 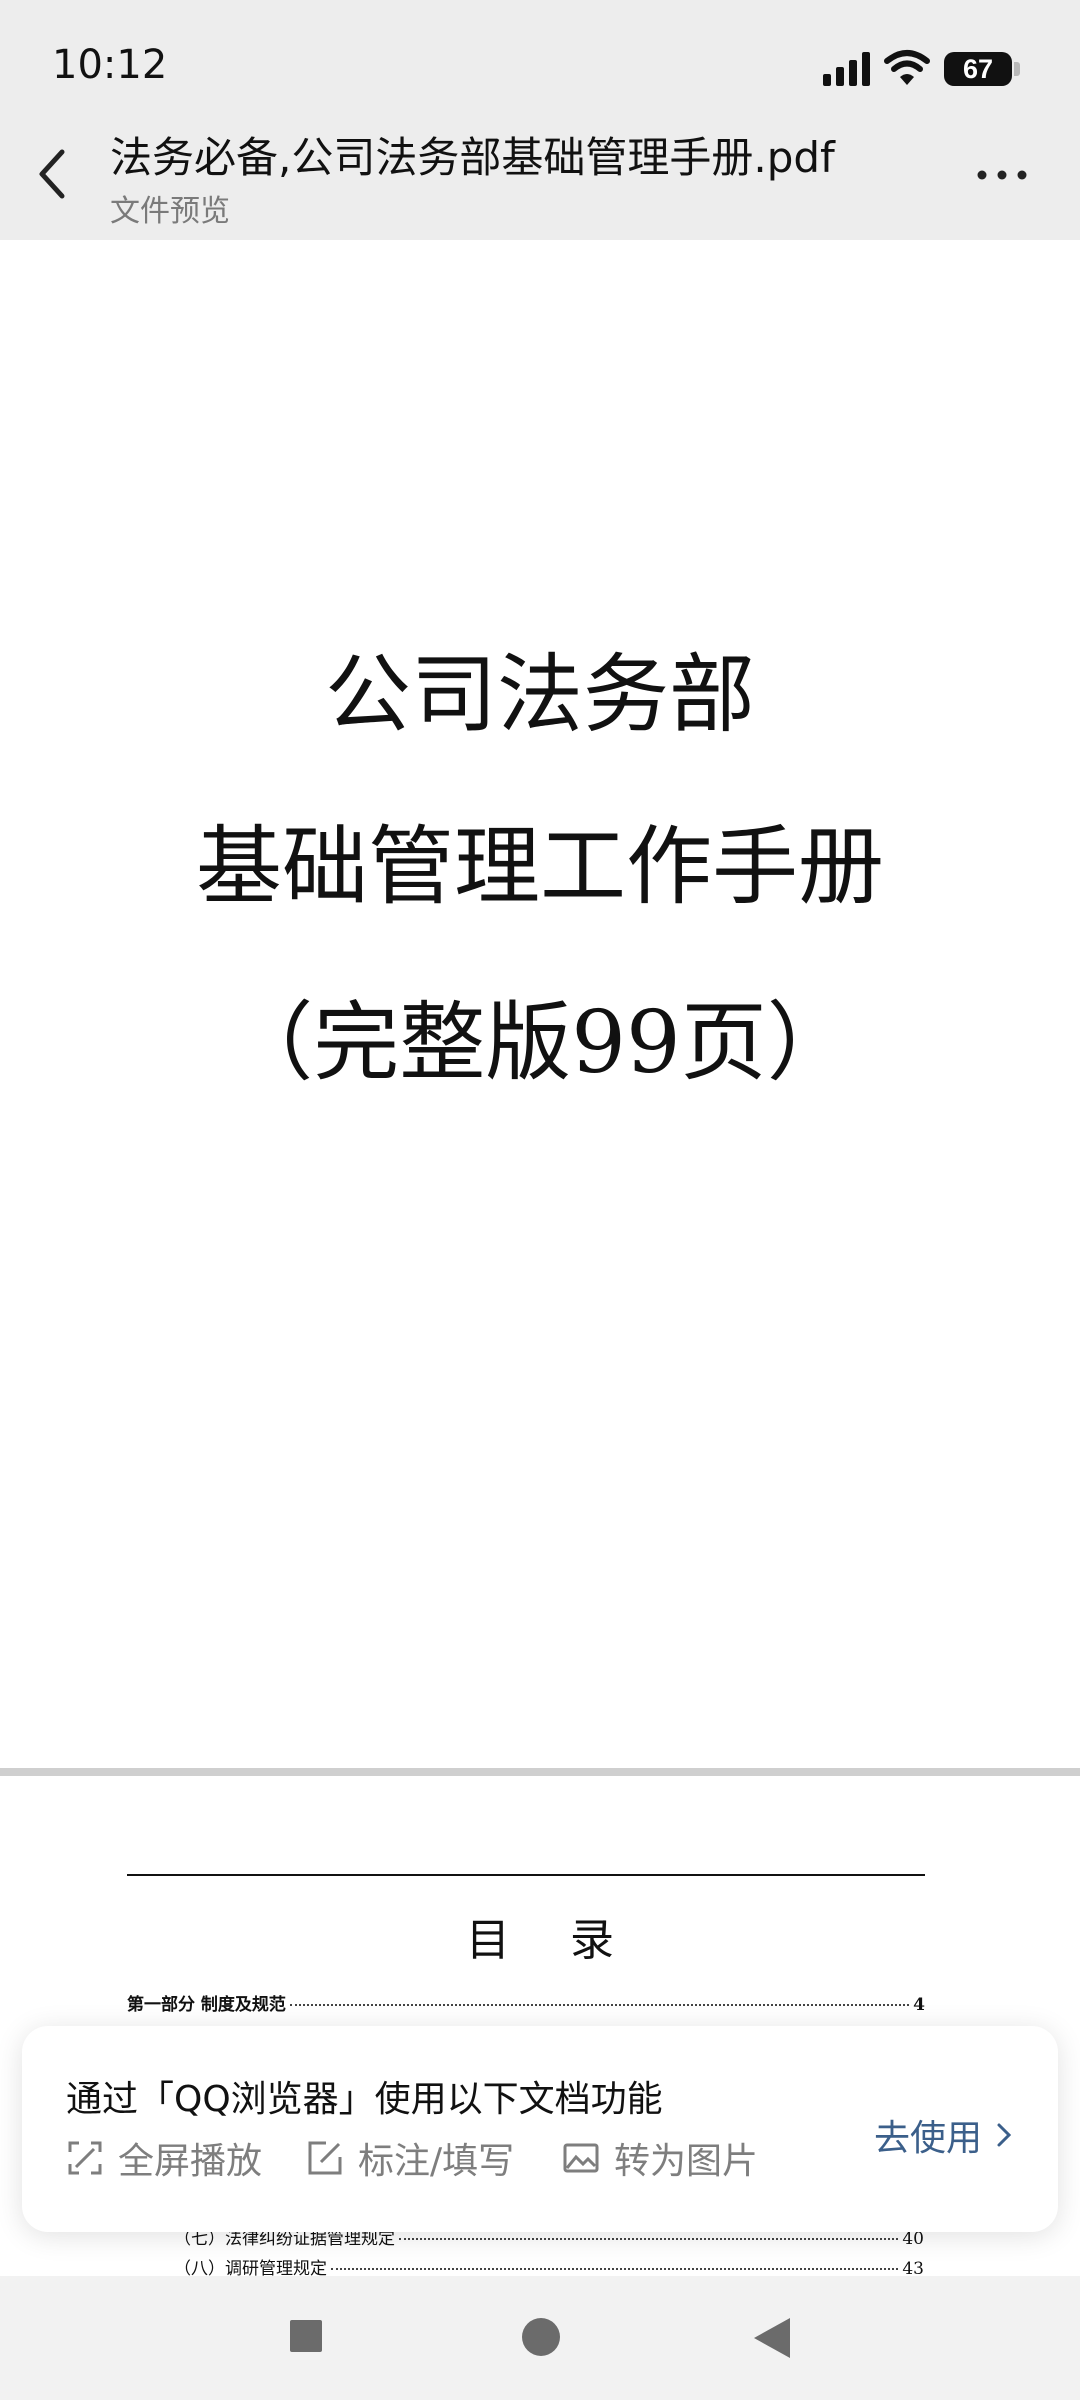 What do you see at coordinates (581, 2158) in the screenshot?
I see `image-icon` at bounding box center [581, 2158].